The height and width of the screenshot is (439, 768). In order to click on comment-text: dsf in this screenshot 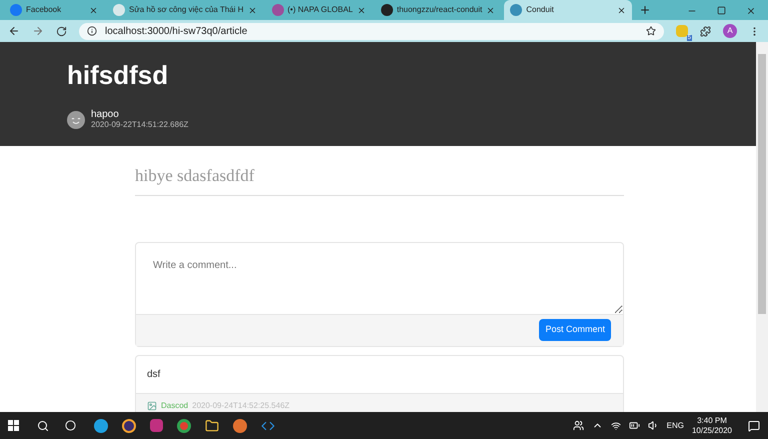, I will do `click(154, 375)`.